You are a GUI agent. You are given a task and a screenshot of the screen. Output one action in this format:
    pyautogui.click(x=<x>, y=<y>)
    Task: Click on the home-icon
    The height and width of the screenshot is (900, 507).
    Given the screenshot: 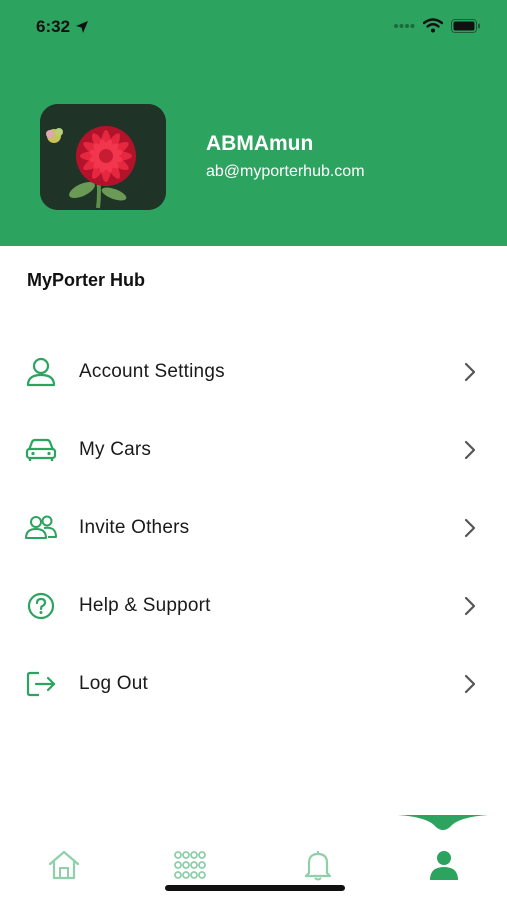 What is the action you would take?
    pyautogui.click(x=64, y=865)
    